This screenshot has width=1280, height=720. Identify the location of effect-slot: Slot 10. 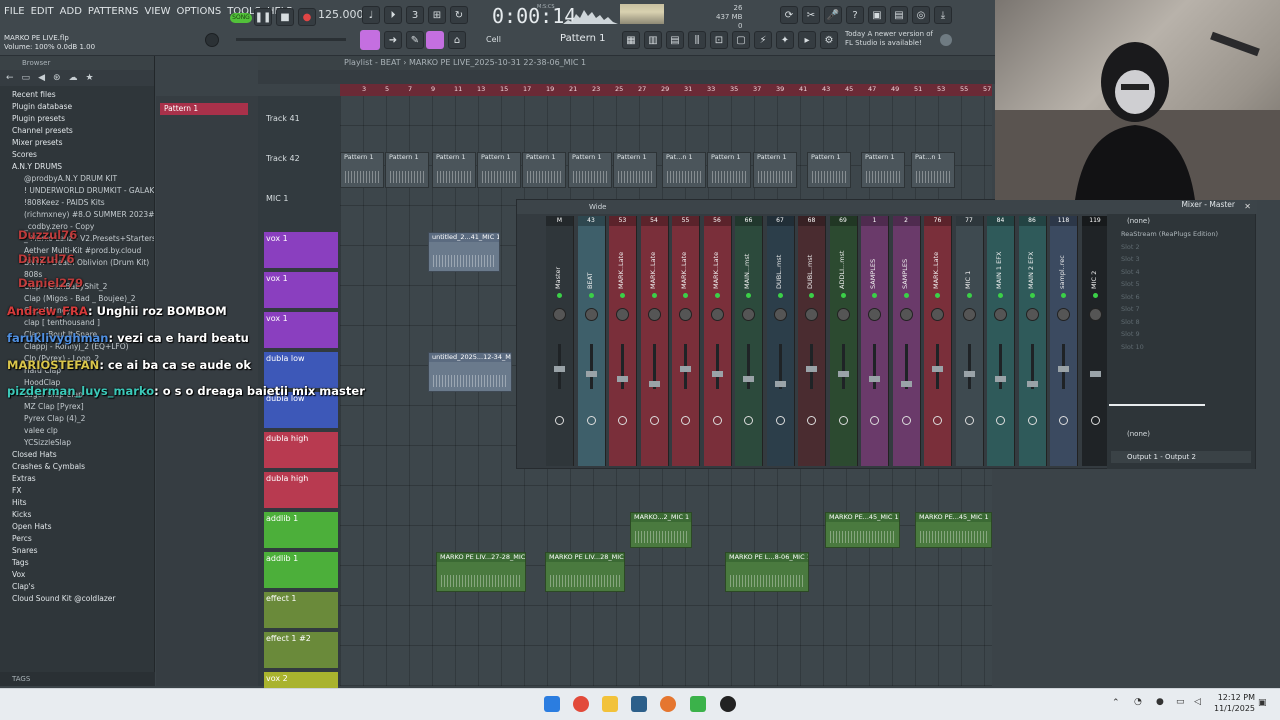
(1181, 347).